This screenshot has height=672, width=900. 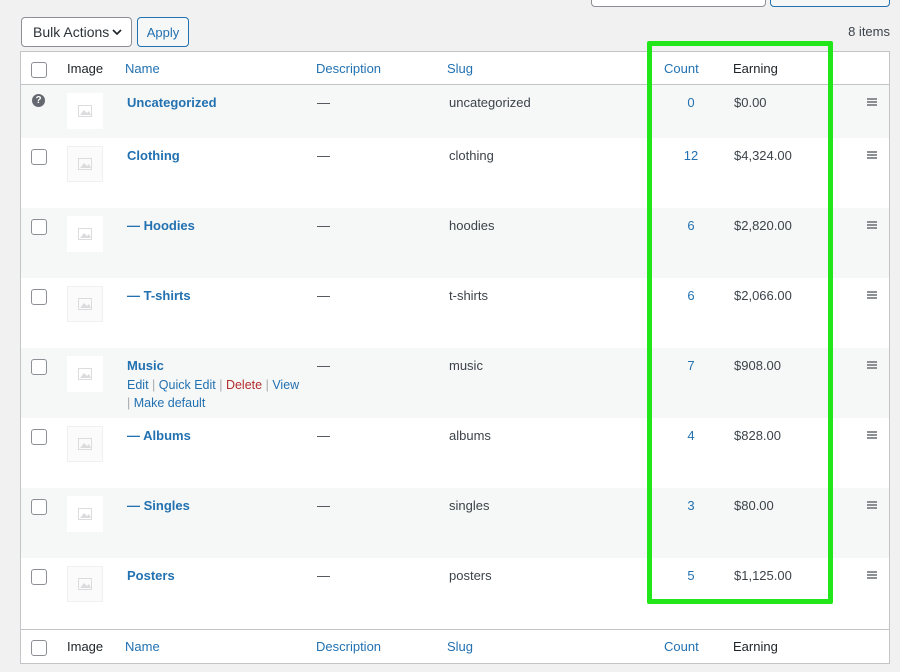 I want to click on category-earning: $80.00, so click(x=754, y=505).